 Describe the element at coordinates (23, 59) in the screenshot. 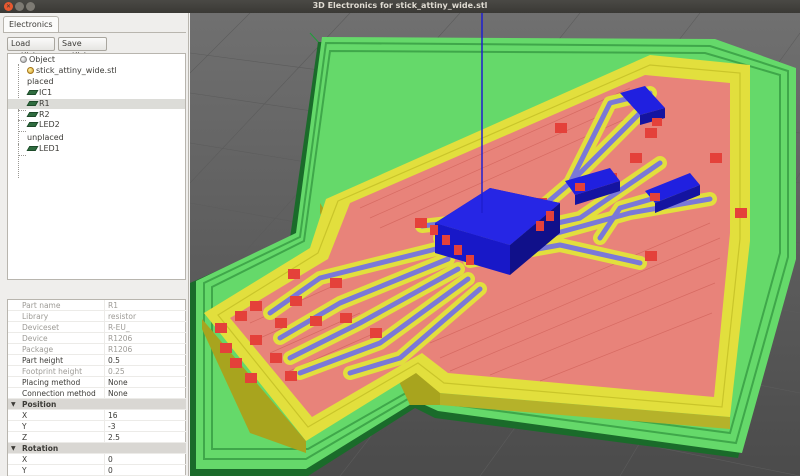

I see `object-icon` at that location.